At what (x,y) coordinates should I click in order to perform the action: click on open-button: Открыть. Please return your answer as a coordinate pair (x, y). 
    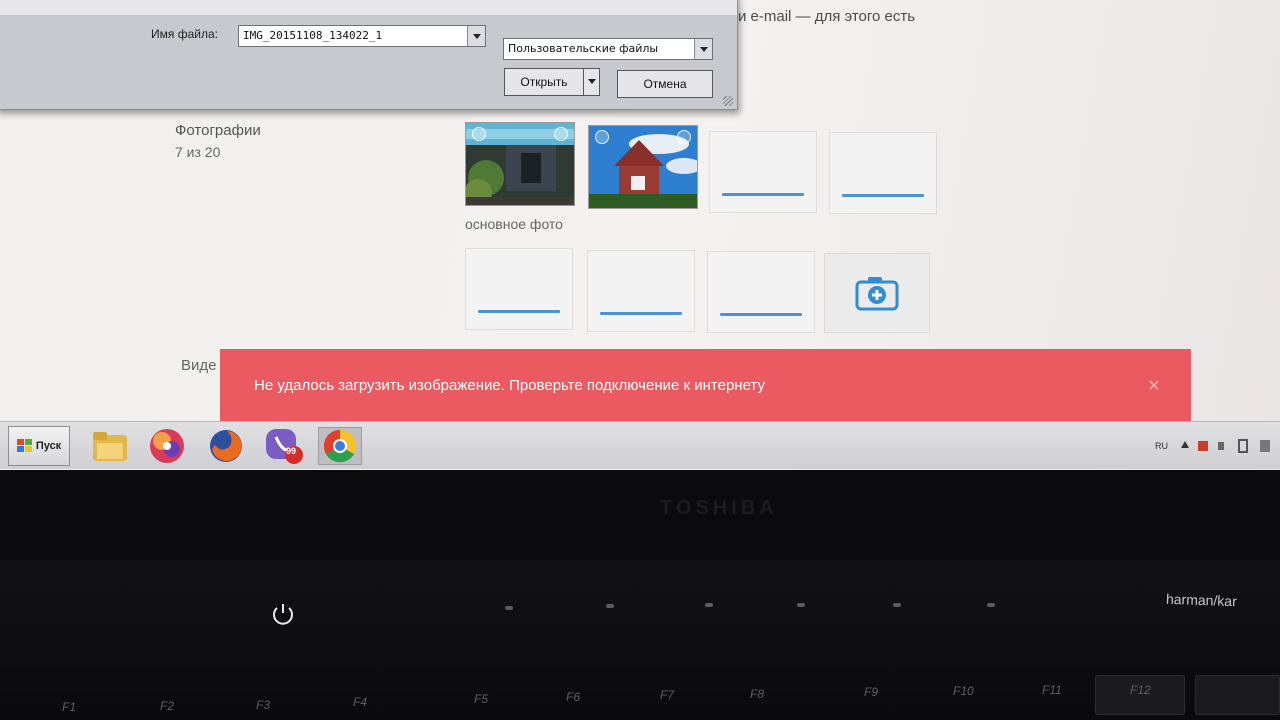
    Looking at the image, I should click on (552, 82).